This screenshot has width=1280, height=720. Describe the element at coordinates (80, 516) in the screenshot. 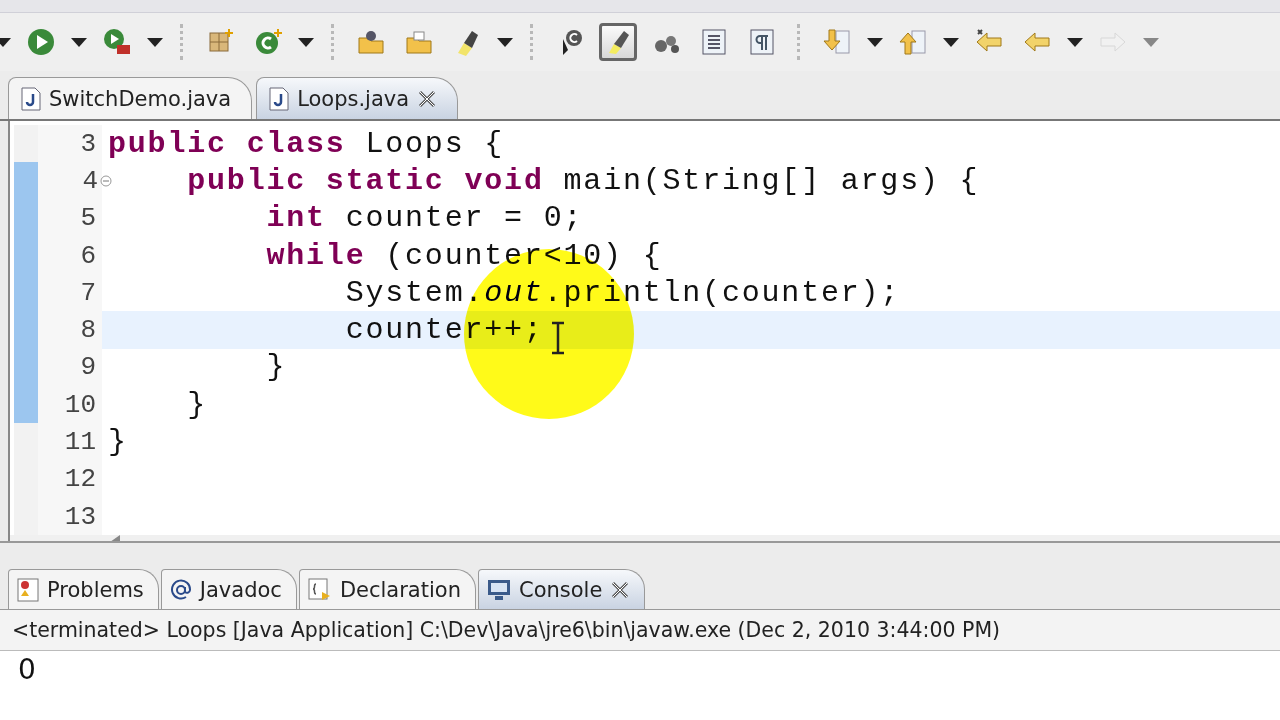

I see `line-number: 13` at that location.